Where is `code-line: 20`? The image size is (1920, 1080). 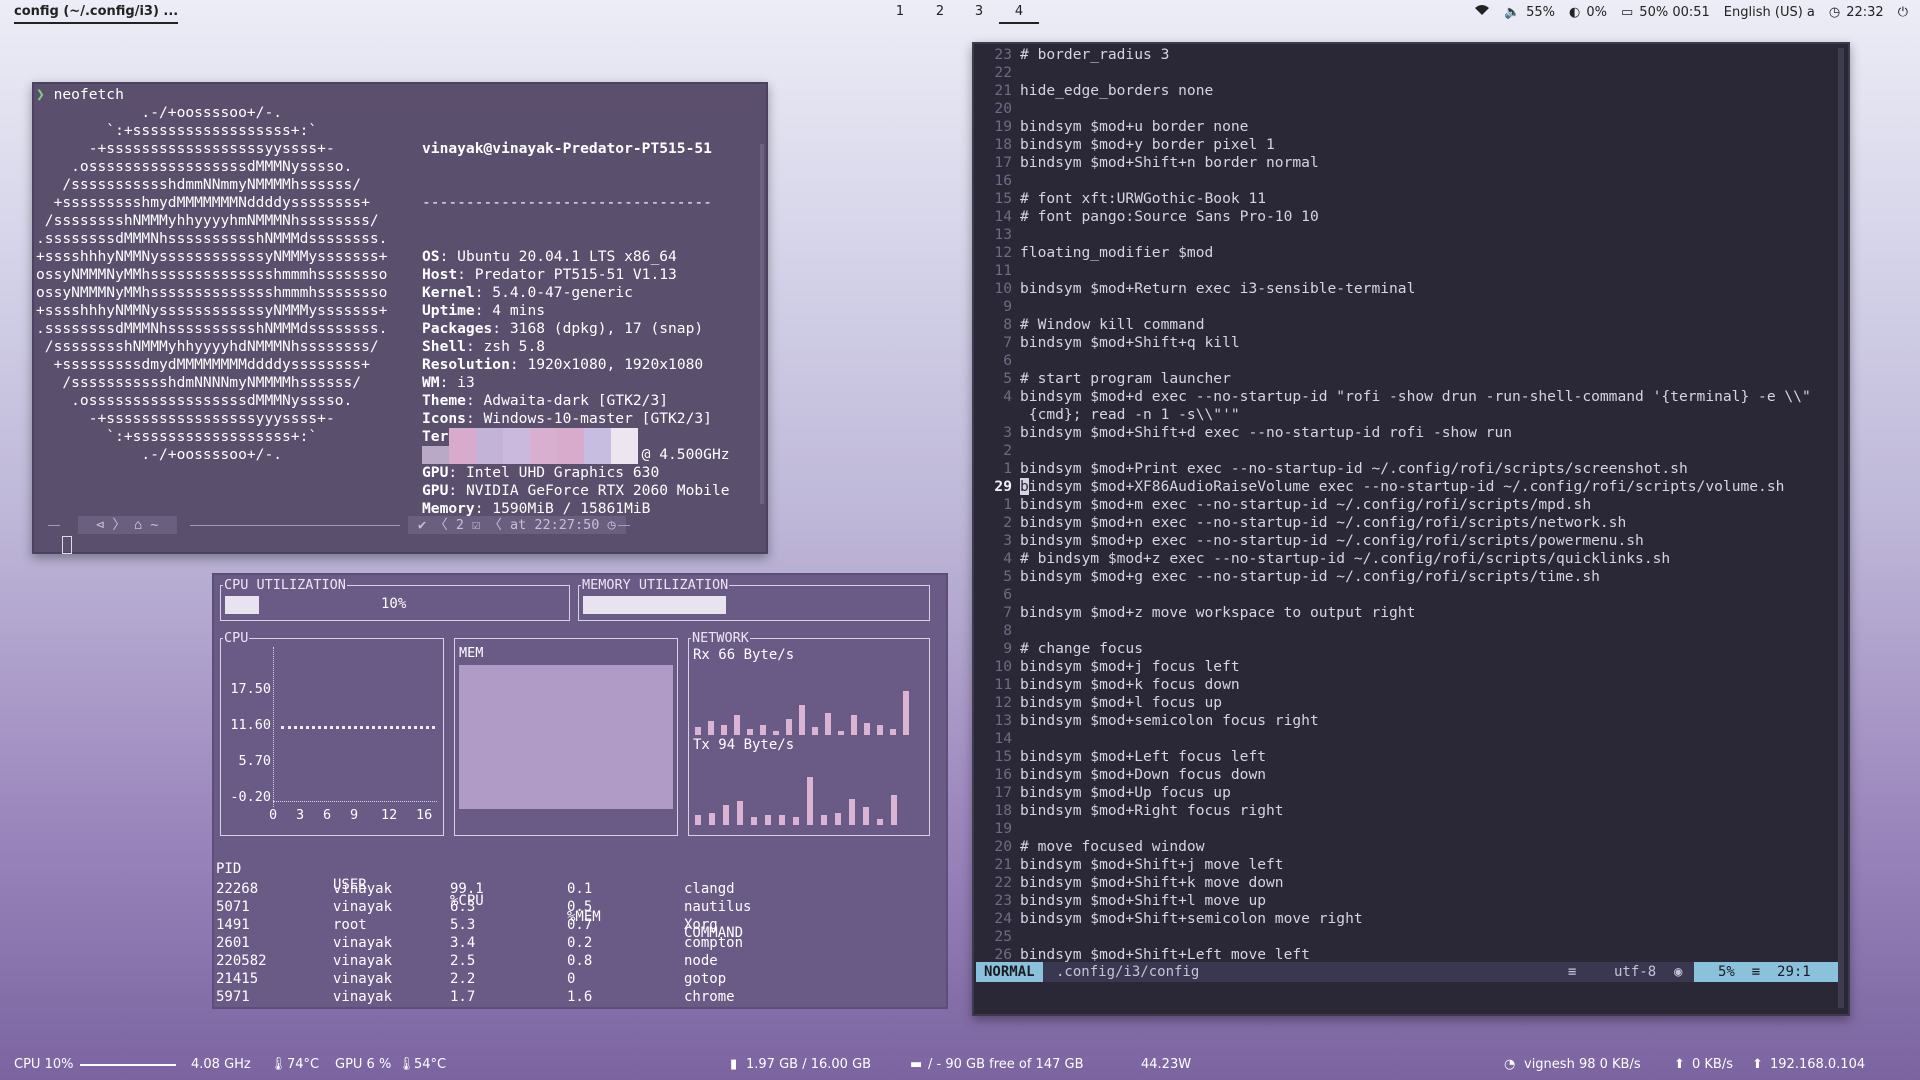
code-line: 20 is located at coordinates (1408, 109).